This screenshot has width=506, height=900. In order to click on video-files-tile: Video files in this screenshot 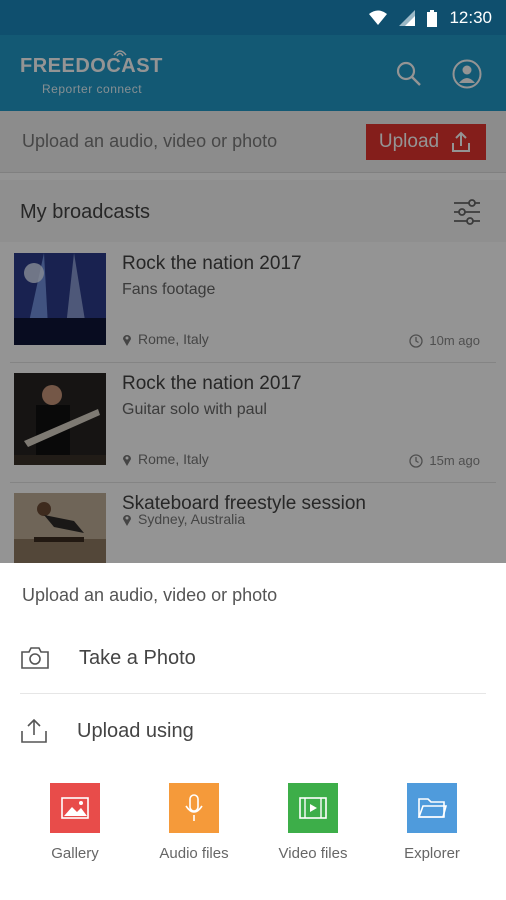, I will do `click(313, 822)`.